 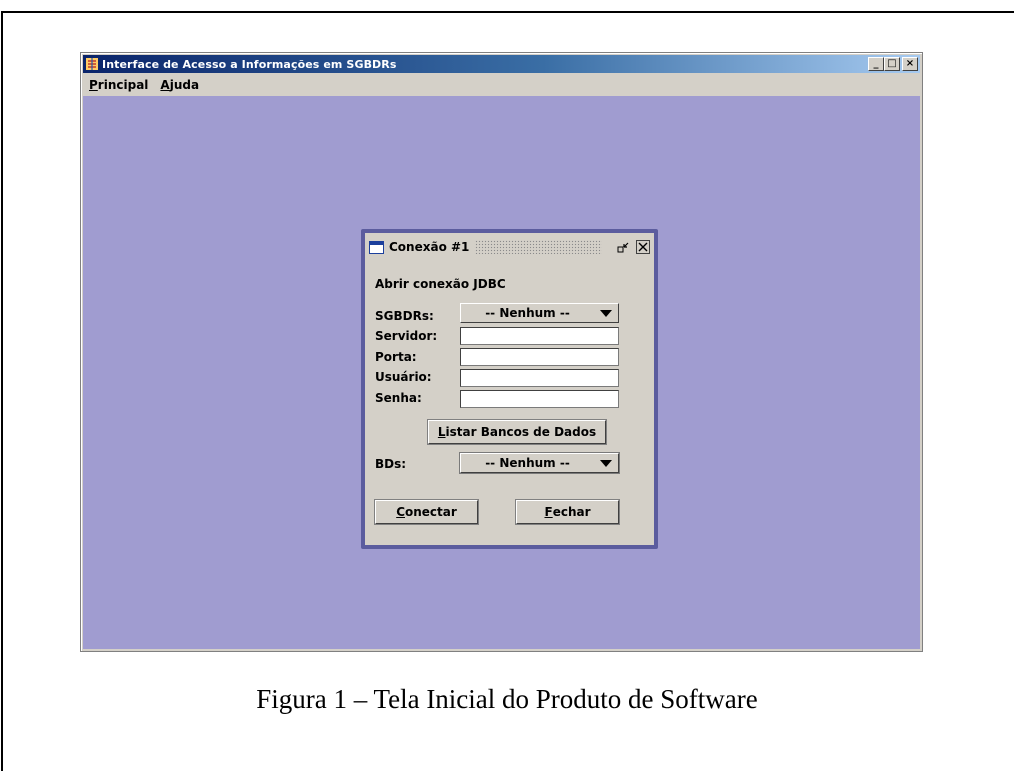 What do you see at coordinates (571, 512) in the screenshot?
I see `fechar-label: echar` at bounding box center [571, 512].